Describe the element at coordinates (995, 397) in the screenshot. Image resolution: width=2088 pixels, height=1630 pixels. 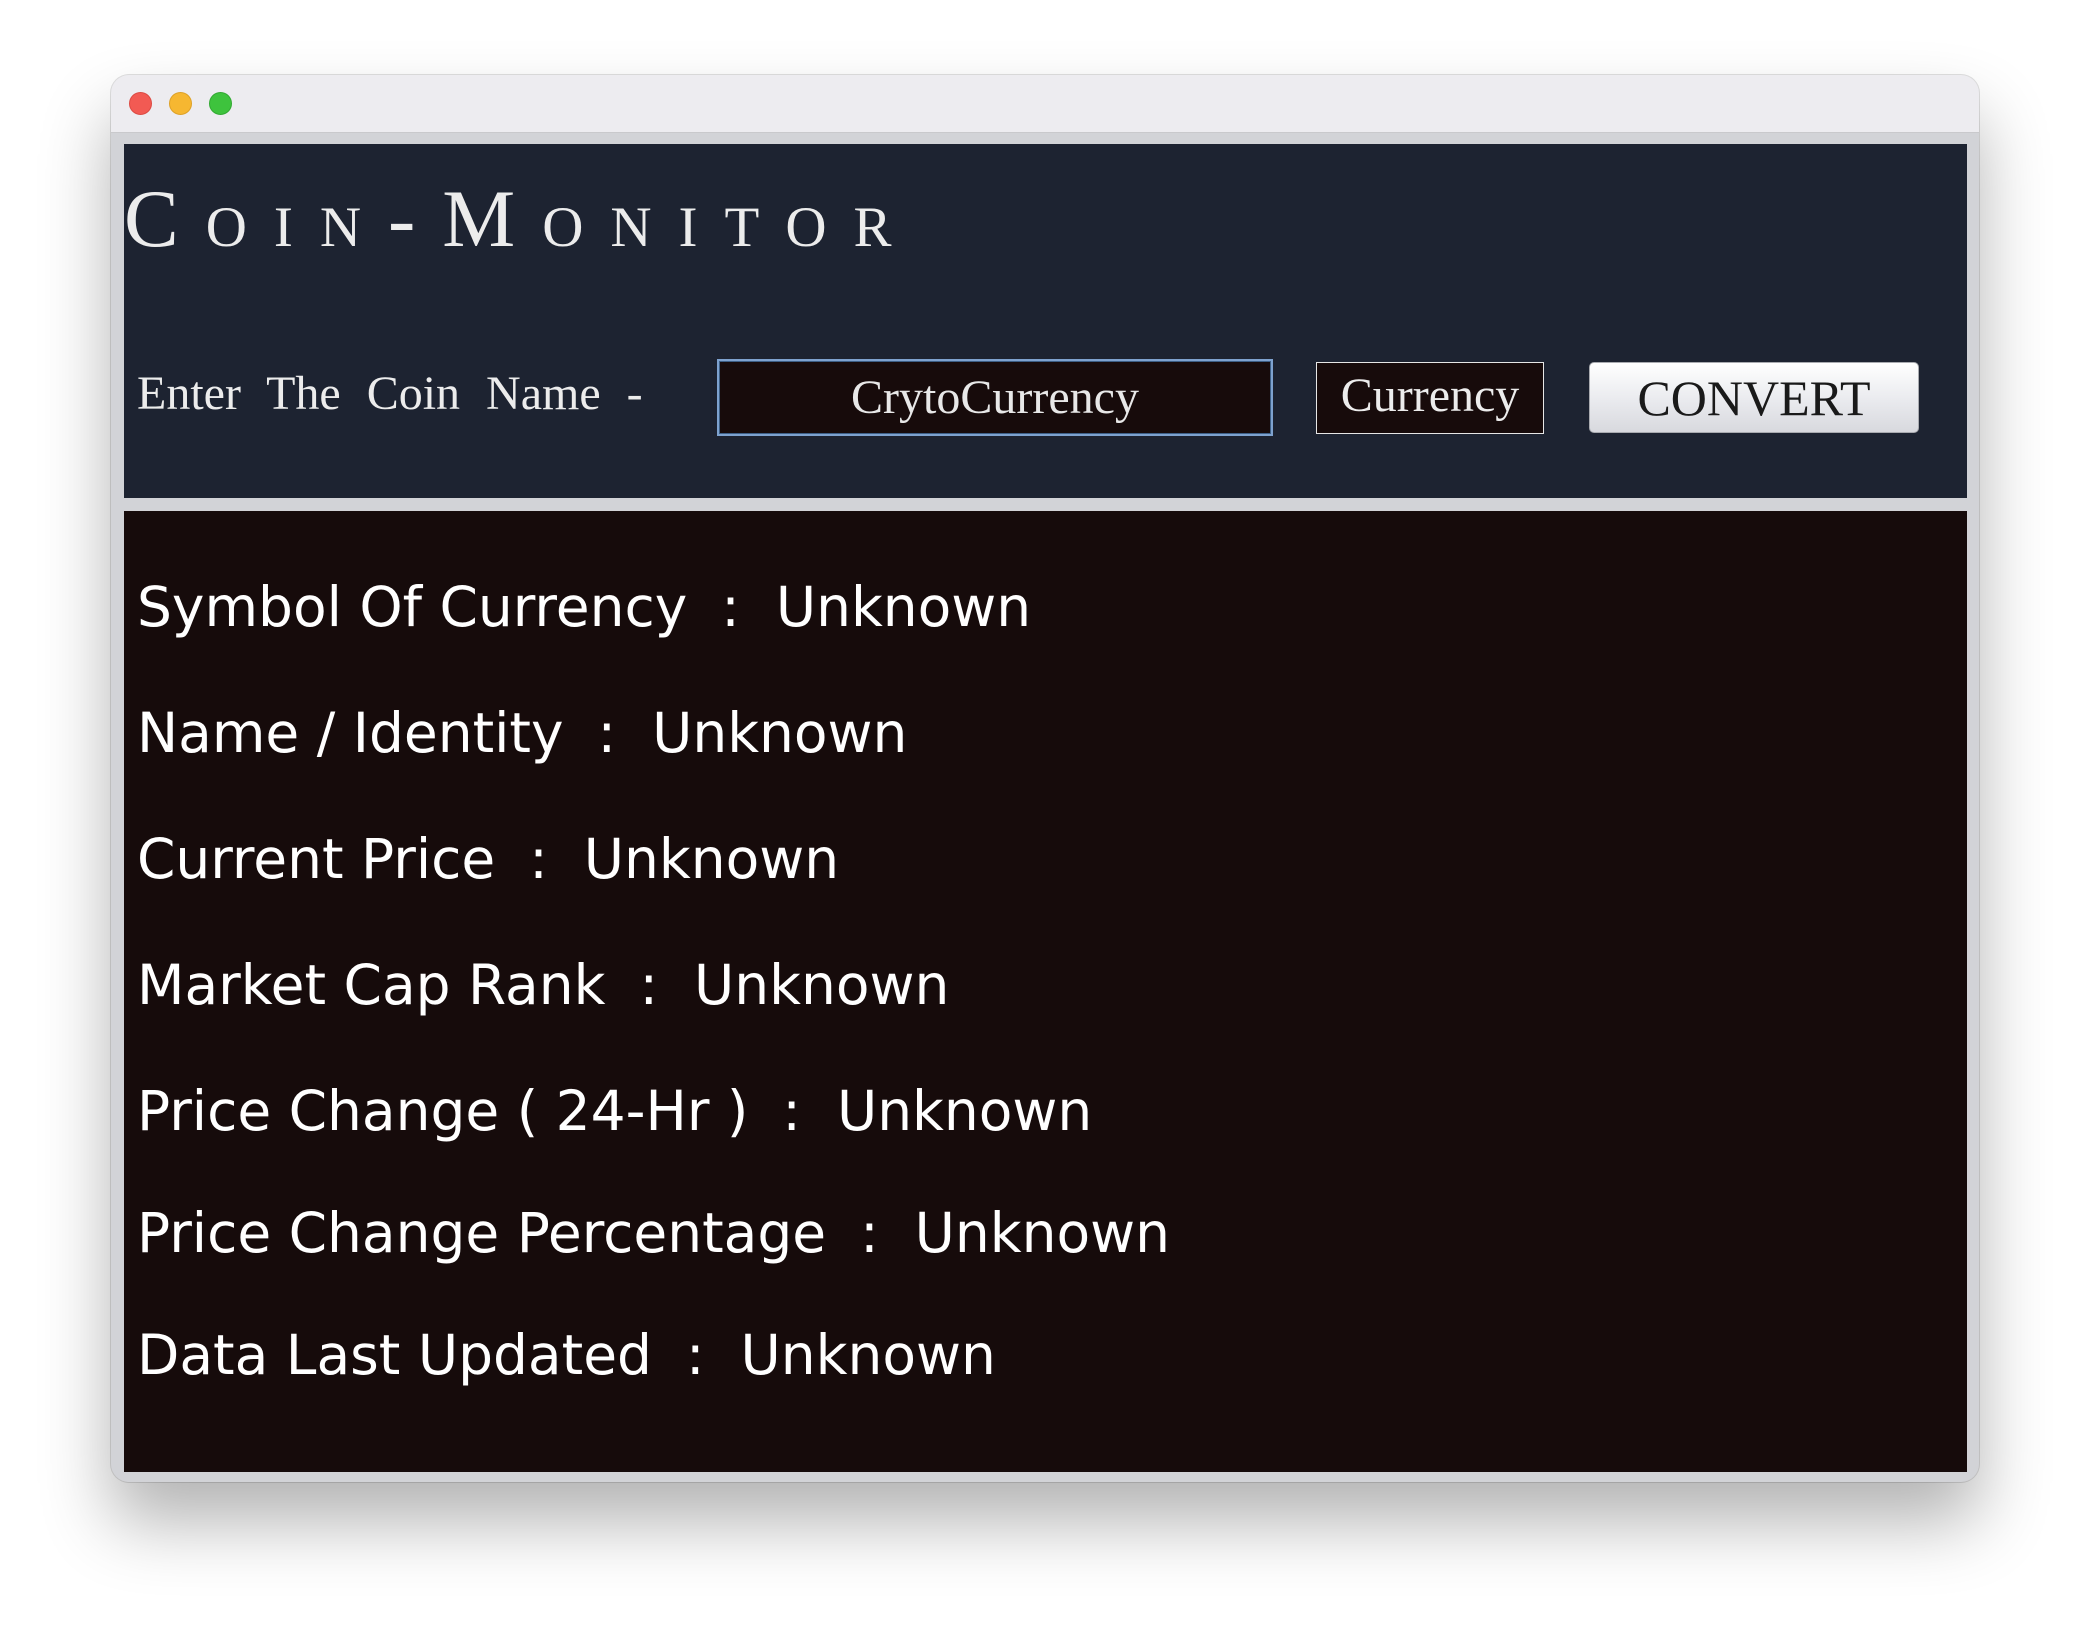
I see `coin-name-input` at that location.